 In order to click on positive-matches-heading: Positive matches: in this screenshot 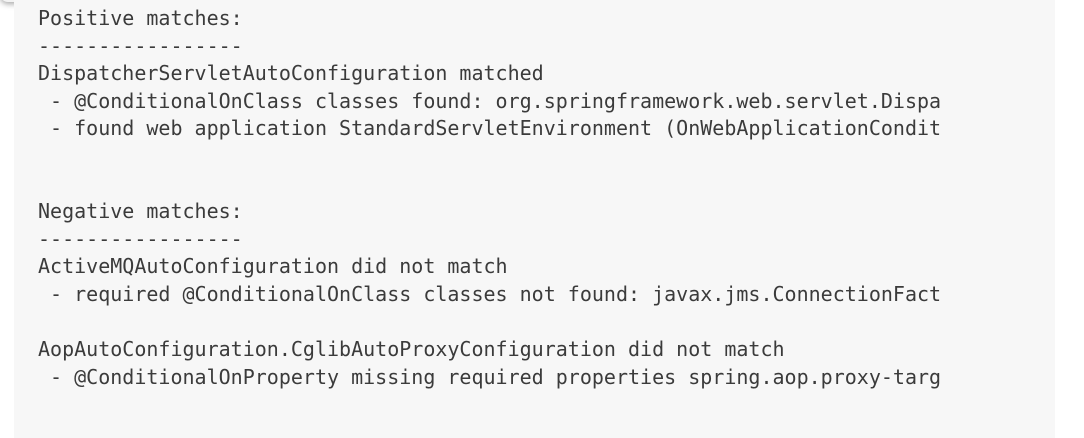, I will do `click(140, 18)`.